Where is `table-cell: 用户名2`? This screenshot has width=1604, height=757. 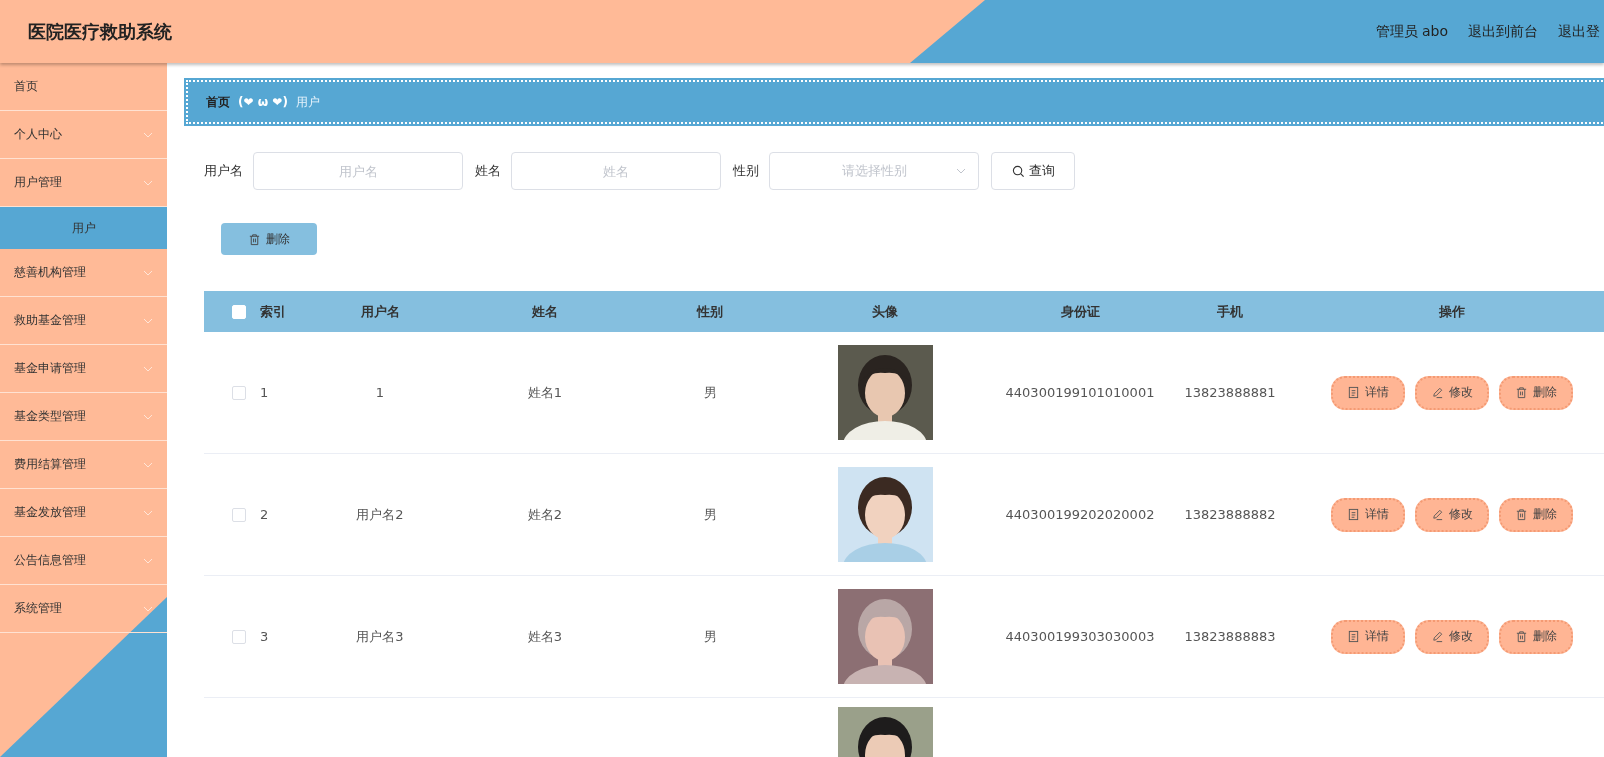
table-cell: 用户名2 is located at coordinates (380, 514).